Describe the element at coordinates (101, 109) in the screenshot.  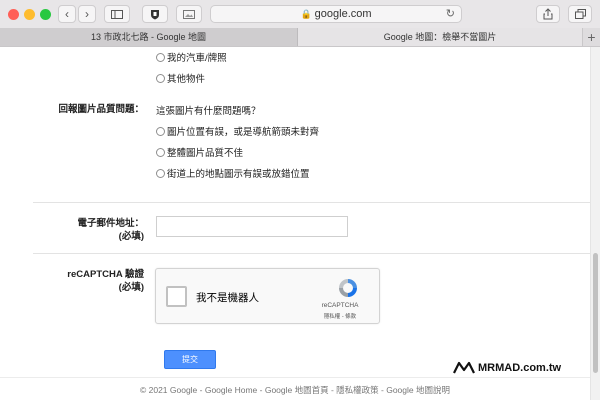
I see `quality-issue-label: 回報圖片品質問題：` at that location.